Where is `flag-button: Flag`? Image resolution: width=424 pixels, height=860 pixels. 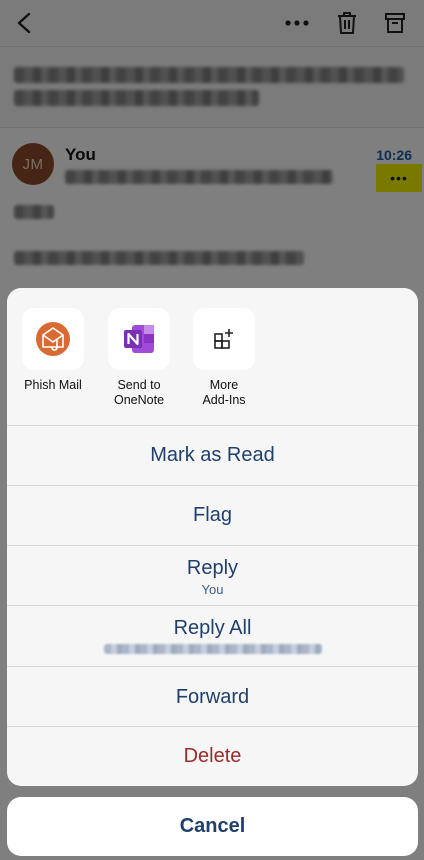 flag-button: Flag is located at coordinates (212, 515).